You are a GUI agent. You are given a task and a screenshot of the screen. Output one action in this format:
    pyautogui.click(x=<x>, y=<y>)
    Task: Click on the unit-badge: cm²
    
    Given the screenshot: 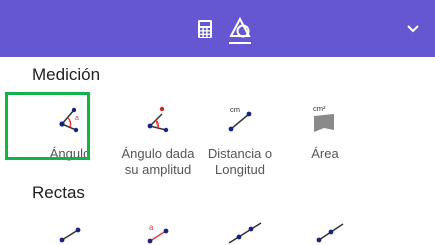 What is the action you would take?
    pyautogui.click(x=319, y=108)
    